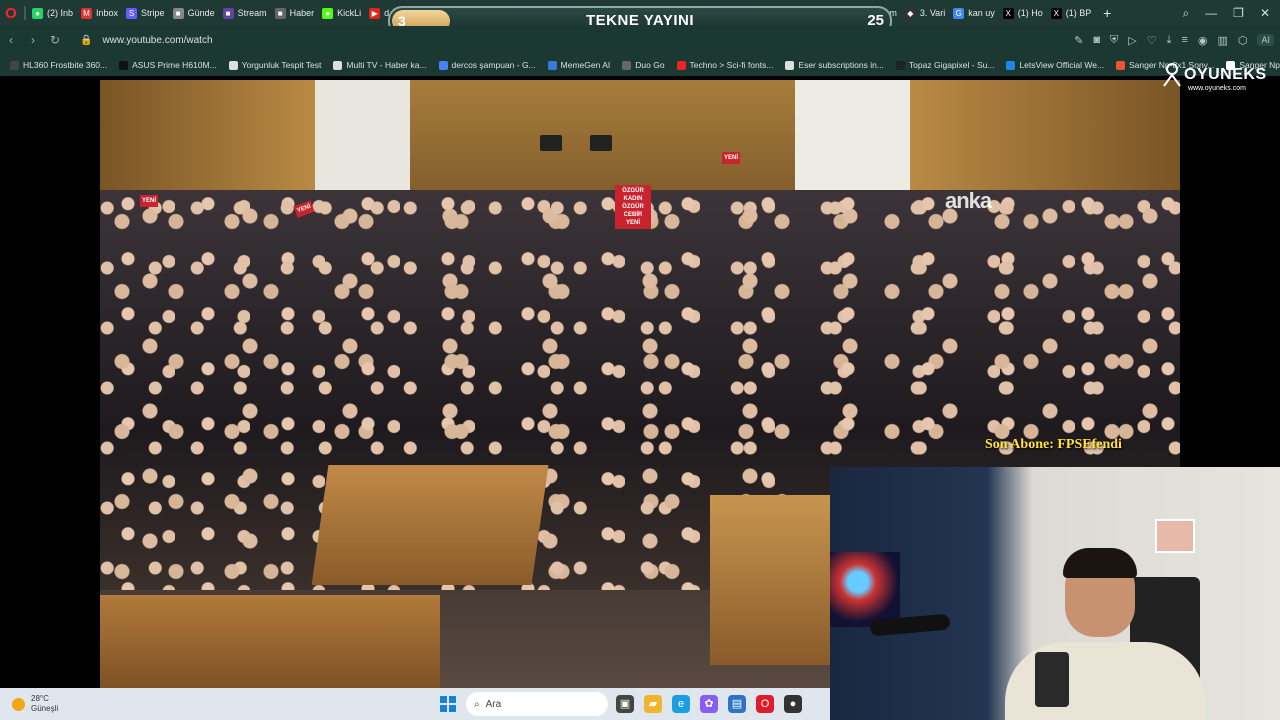 This screenshot has width=1280, height=720. What do you see at coordinates (1185, 13) in the screenshot?
I see `search-tabs-icon: ⌕` at bounding box center [1185, 13].